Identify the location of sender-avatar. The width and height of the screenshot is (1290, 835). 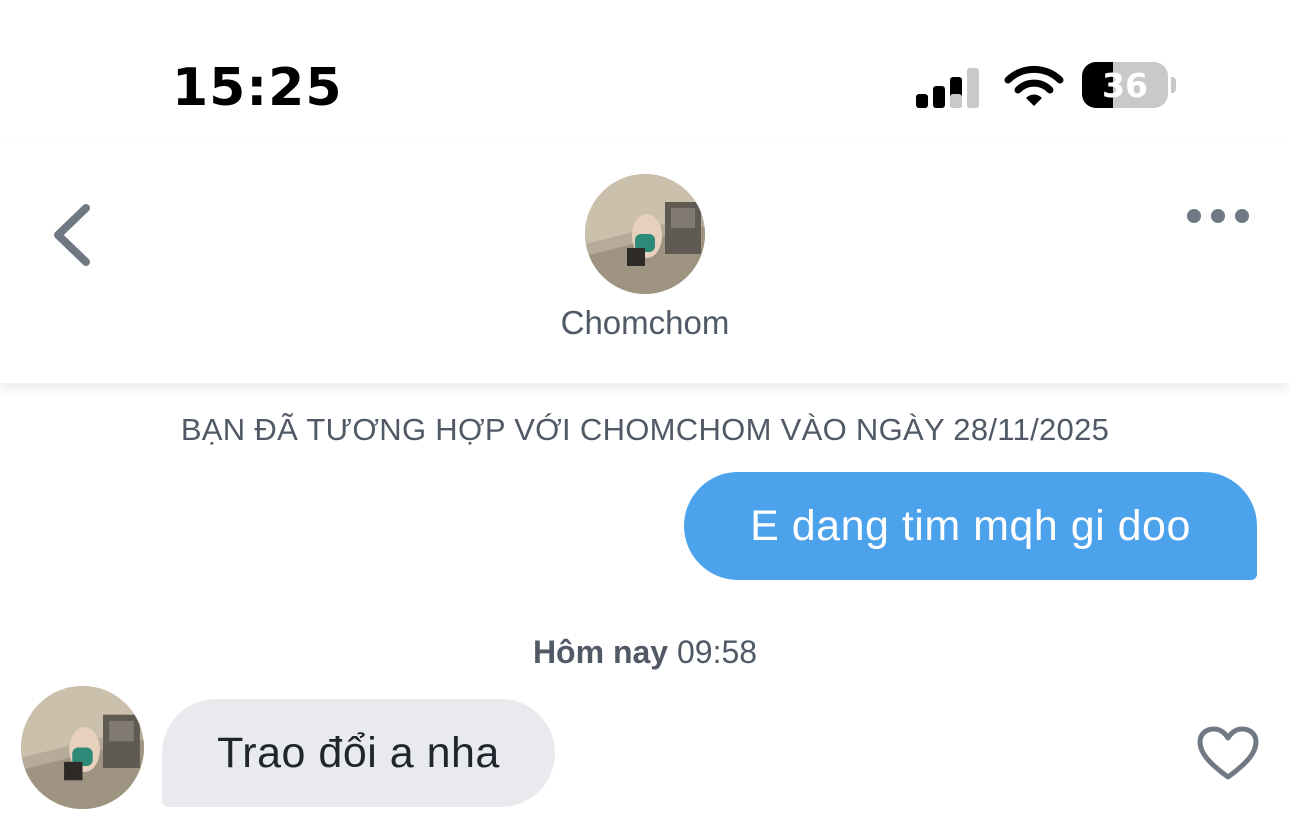
(82, 747).